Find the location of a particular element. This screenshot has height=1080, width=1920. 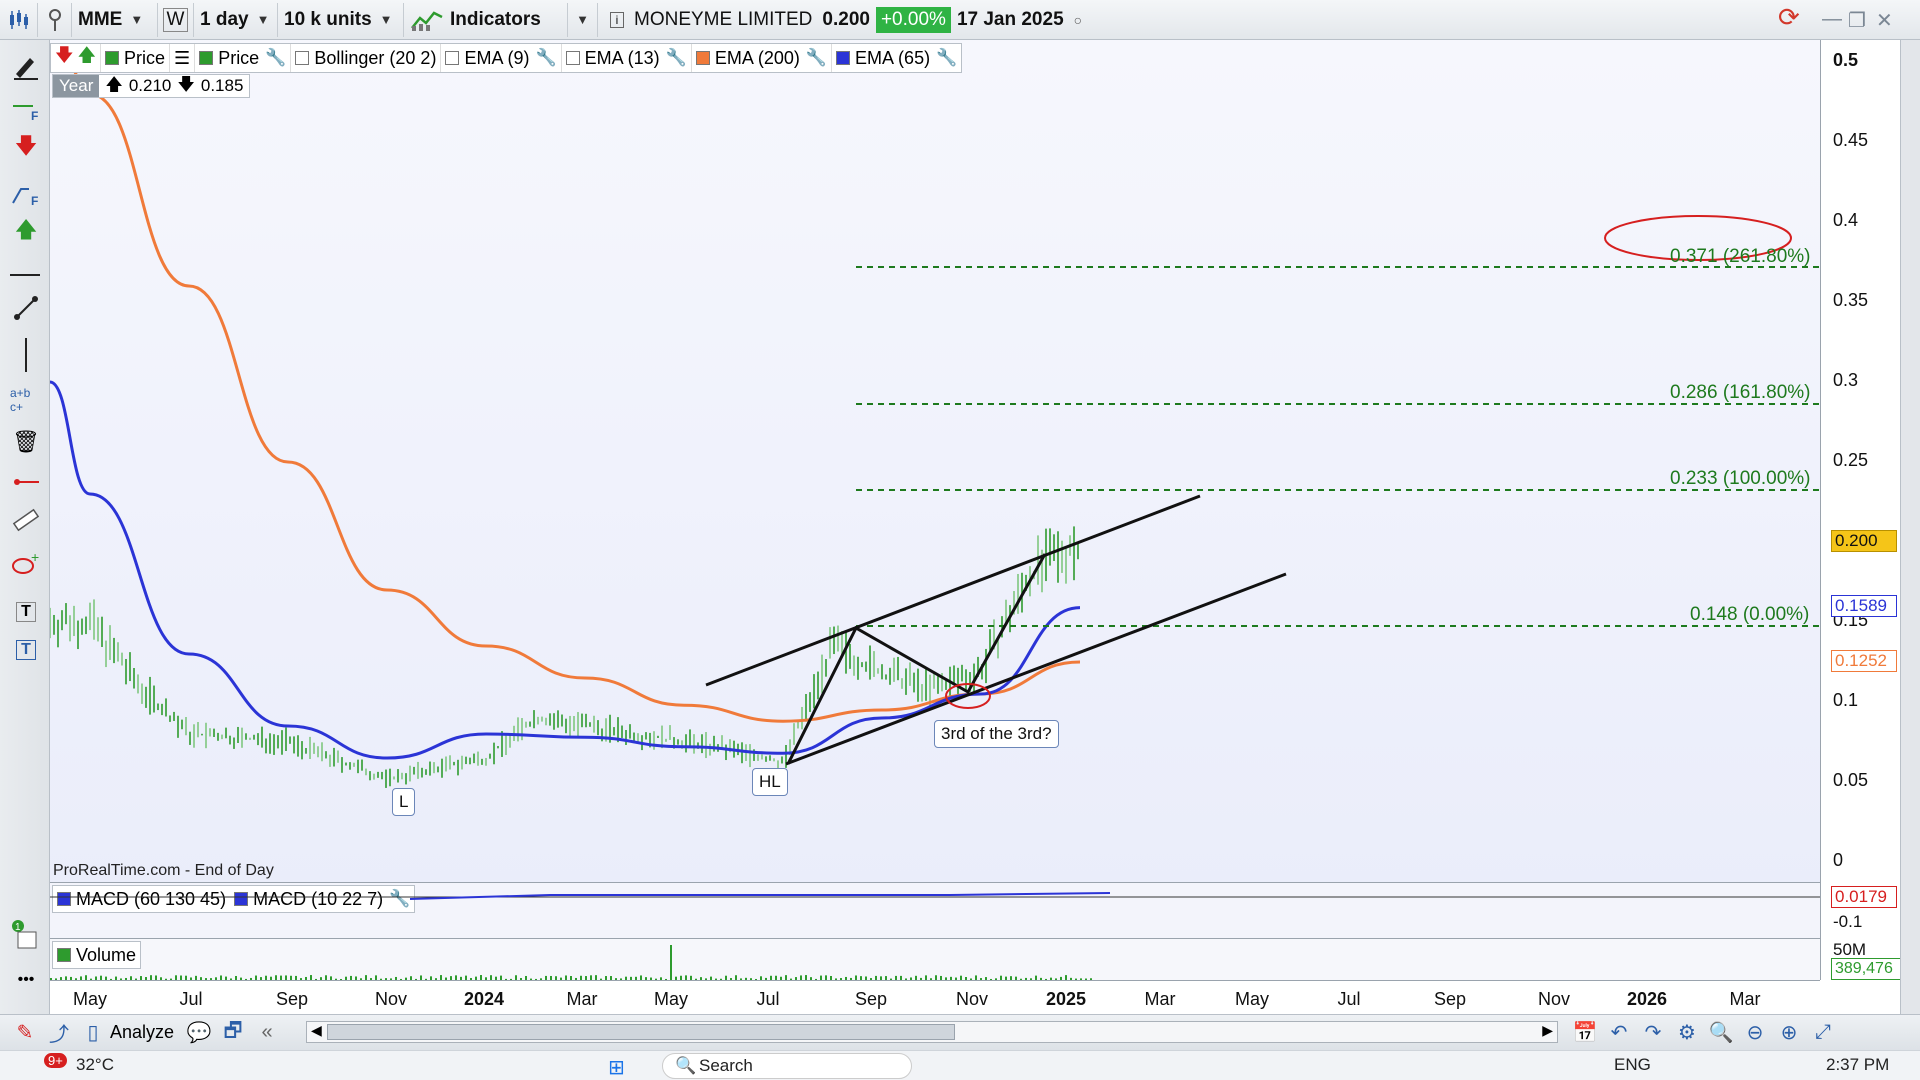

refresh-icon: ⟳ is located at coordinates (1789, 17).